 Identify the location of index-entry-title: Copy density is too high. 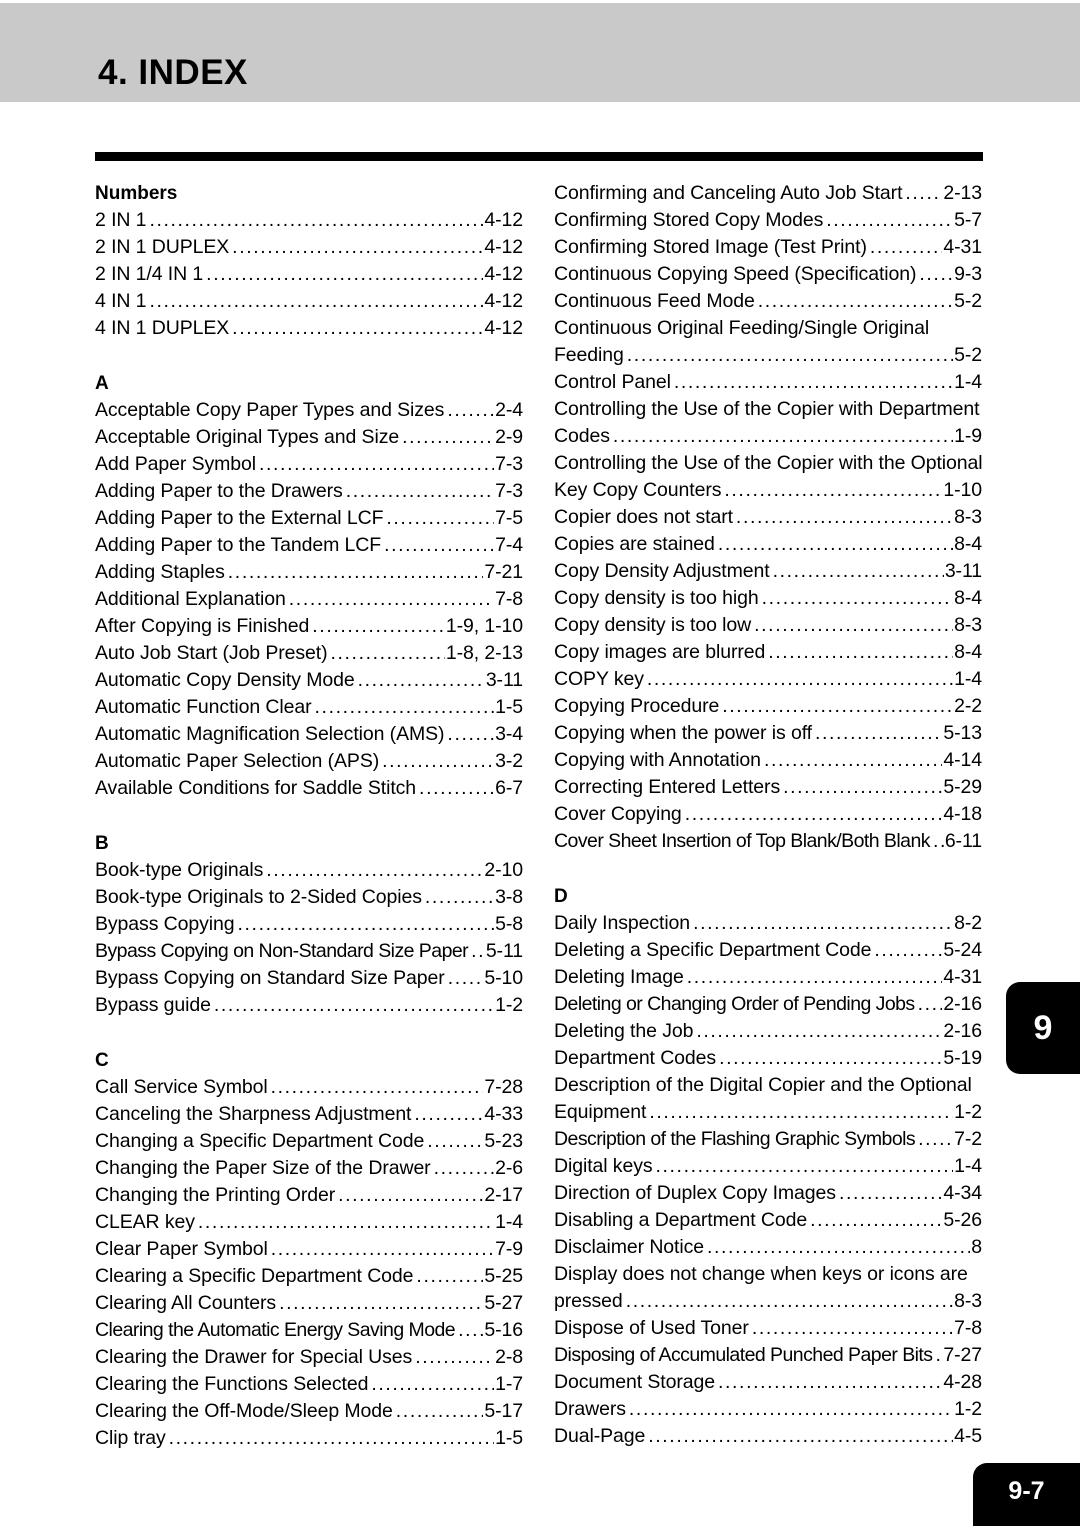
(656, 598).